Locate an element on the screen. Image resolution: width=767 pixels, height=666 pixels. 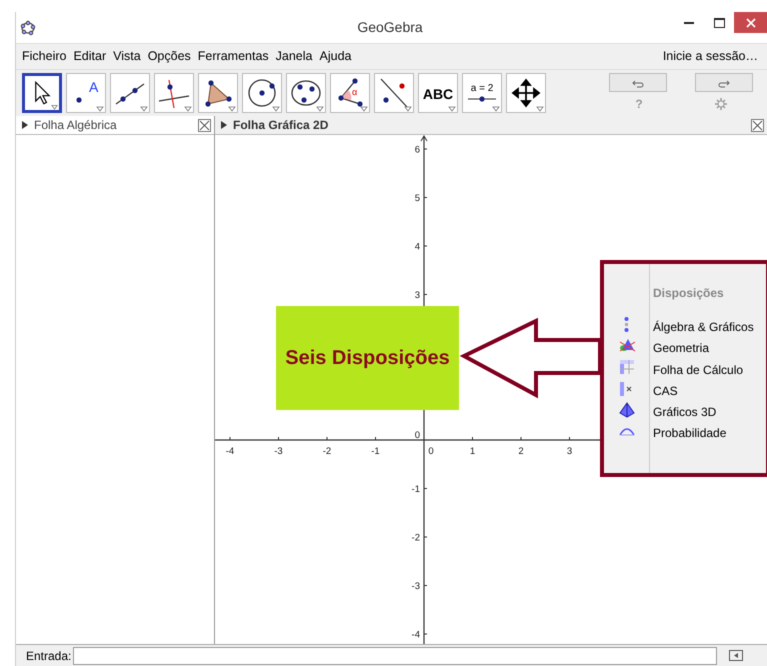
cas-icon is located at coordinates (626, 388).